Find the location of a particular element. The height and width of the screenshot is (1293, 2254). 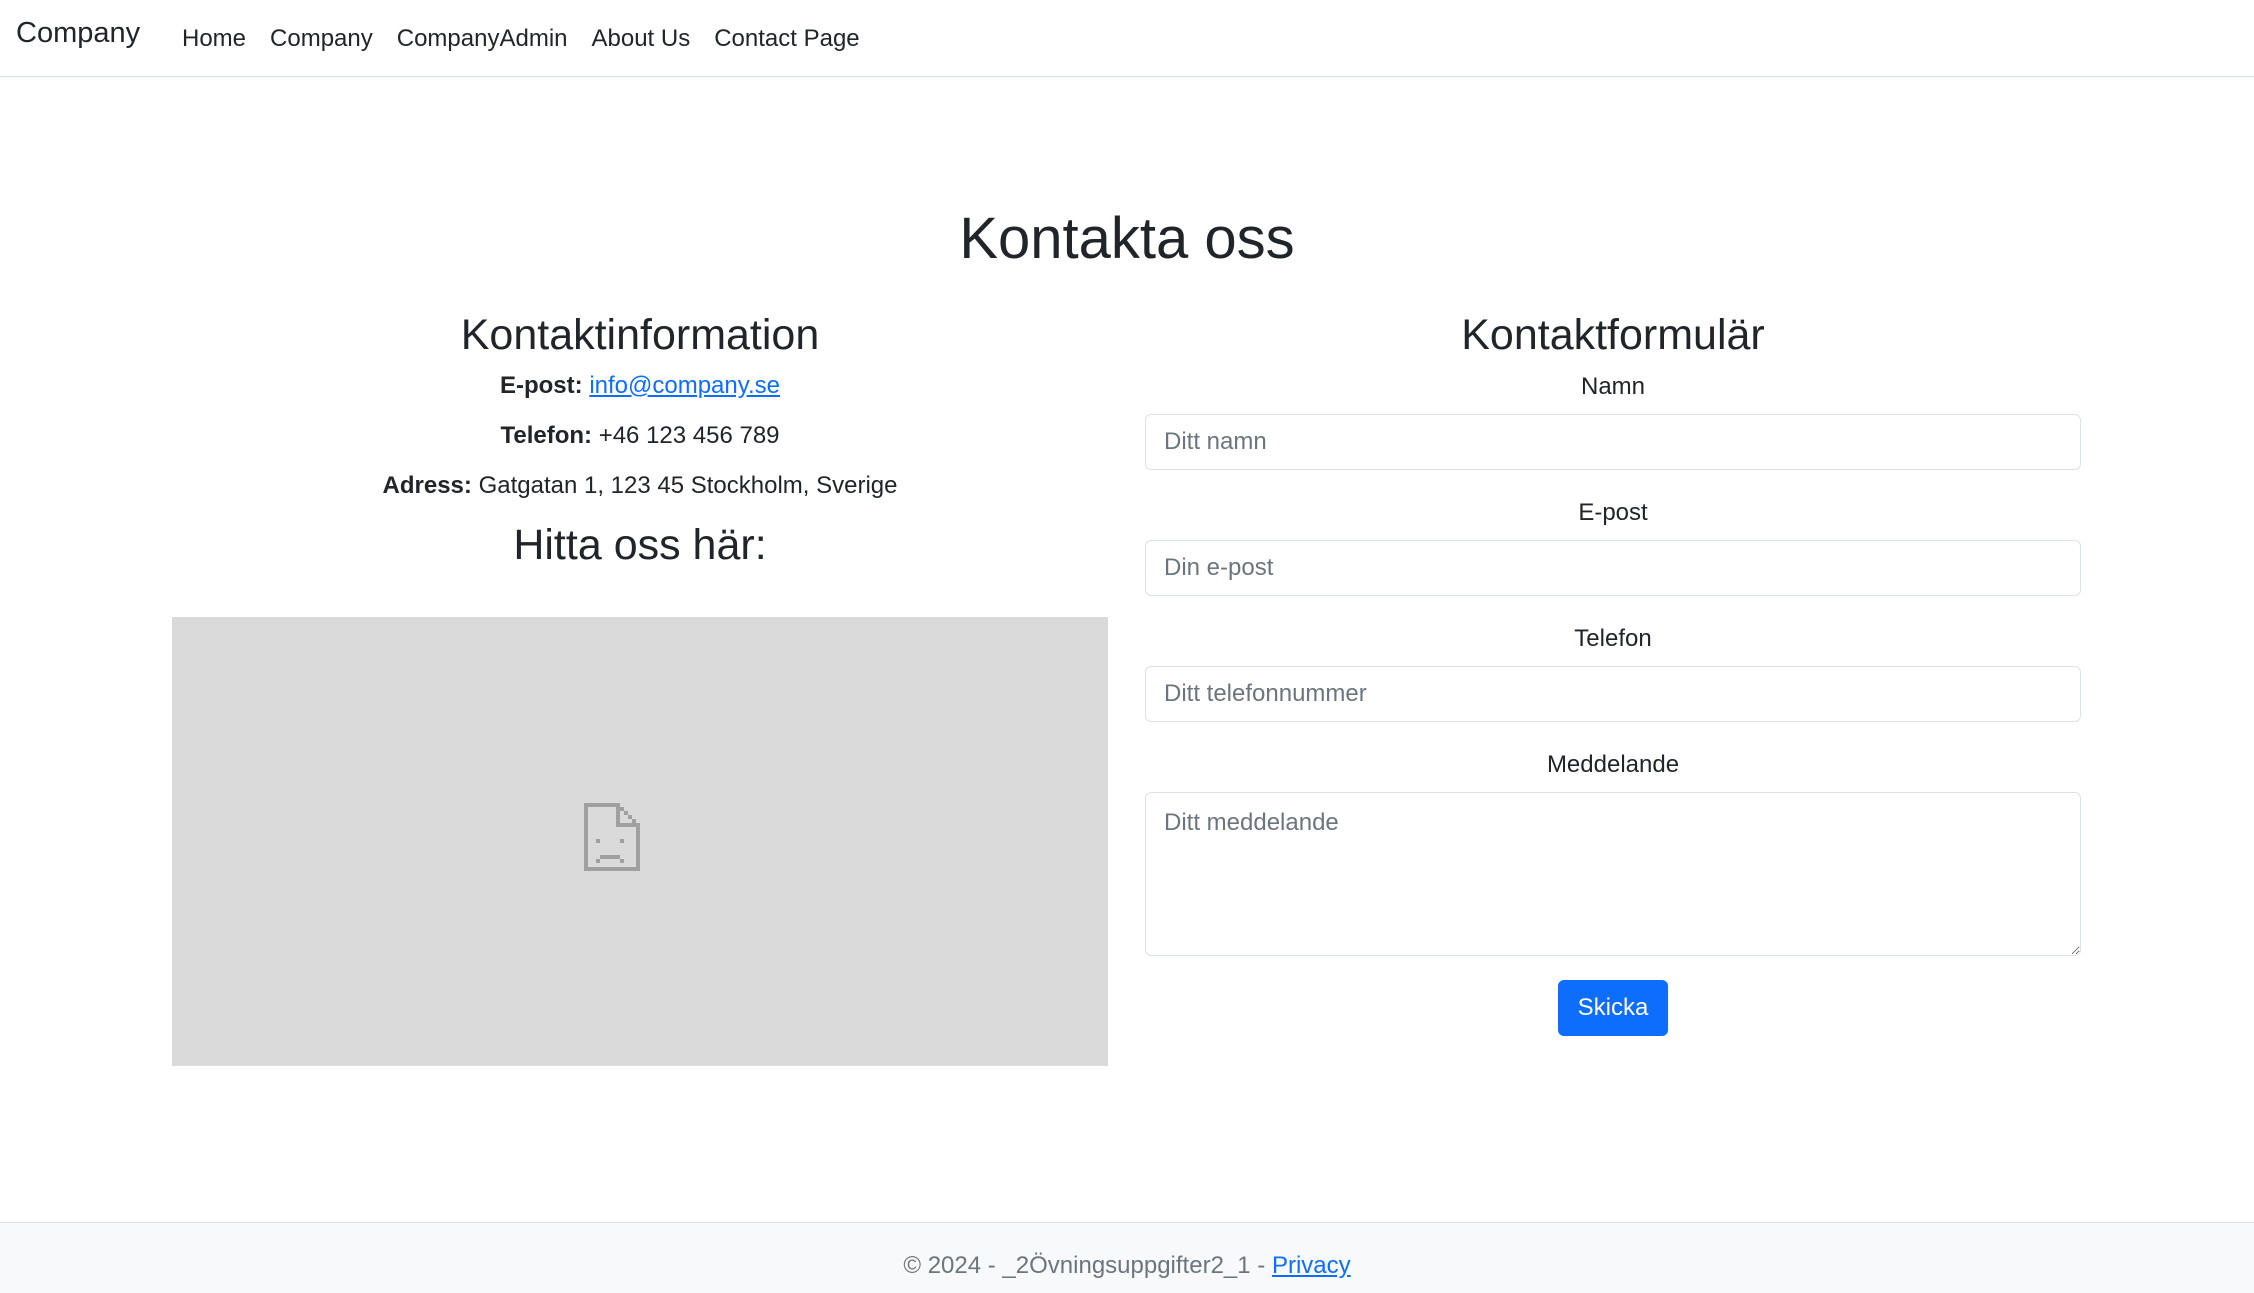

name-group: Namn is located at coordinates (1613, 421).